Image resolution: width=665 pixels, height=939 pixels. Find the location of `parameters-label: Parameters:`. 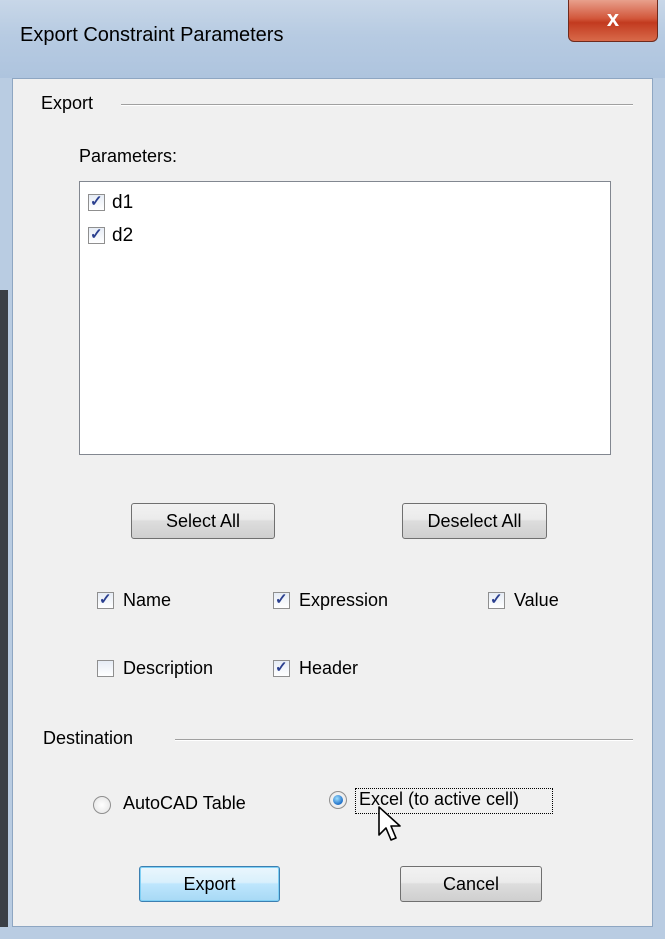

parameters-label: Parameters: is located at coordinates (128, 156).